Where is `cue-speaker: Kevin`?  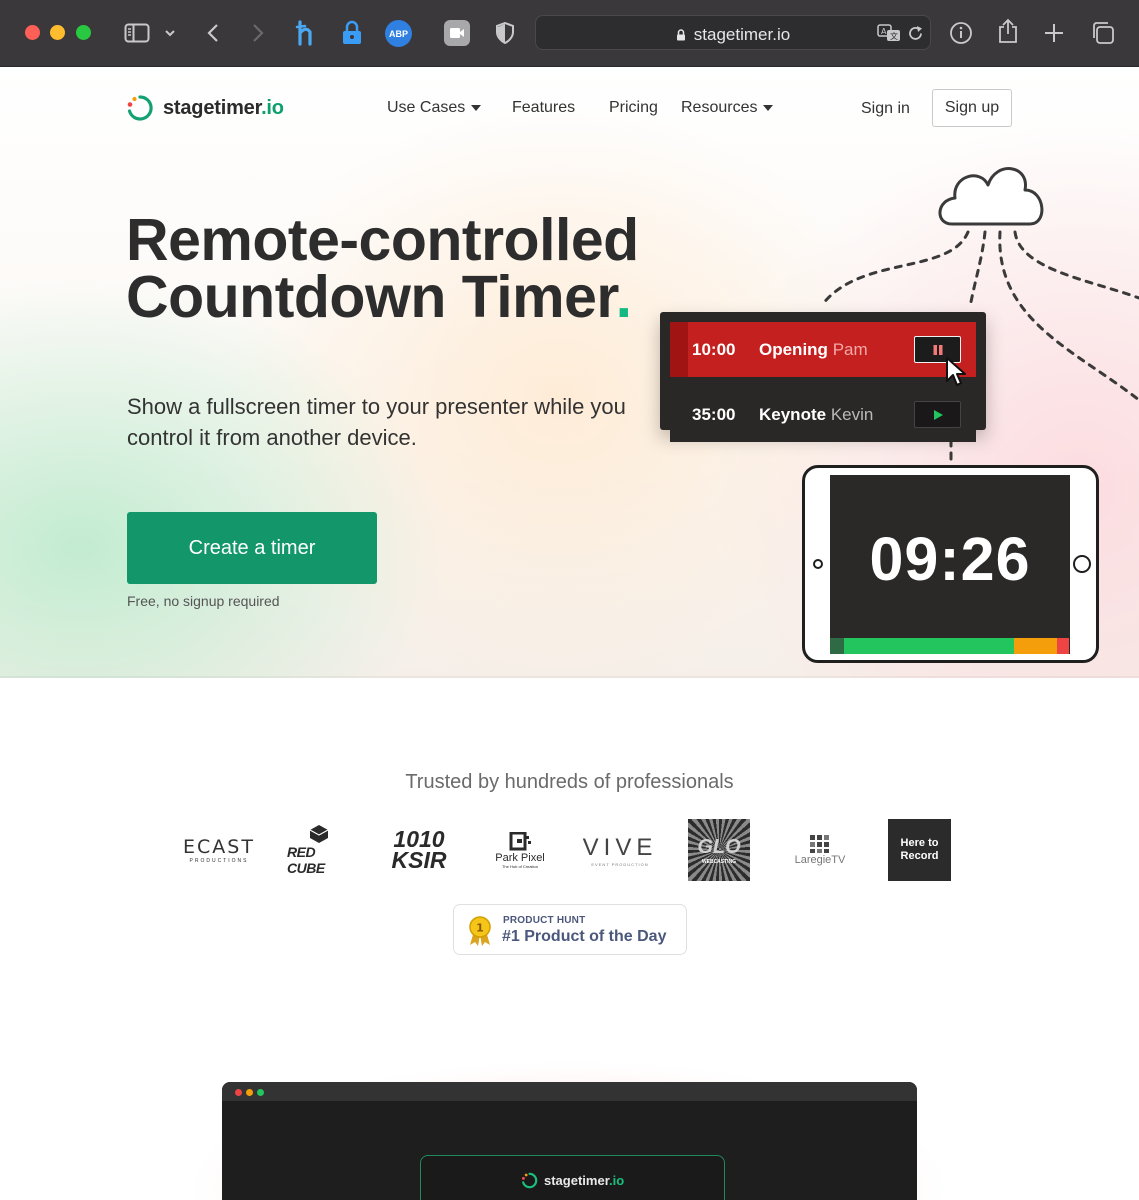
cue-speaker: Kevin is located at coordinates (852, 414).